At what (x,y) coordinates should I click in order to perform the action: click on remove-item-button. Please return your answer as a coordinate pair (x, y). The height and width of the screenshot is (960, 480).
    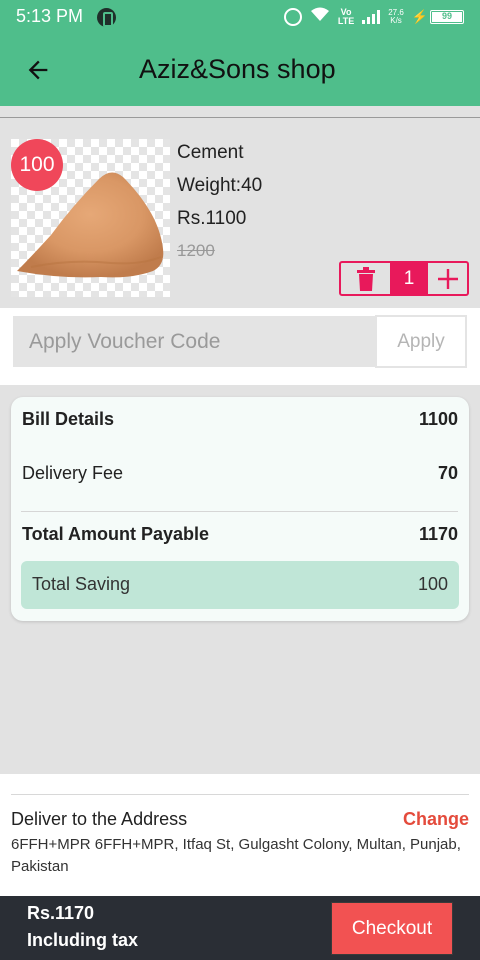
    Looking at the image, I should click on (365, 278).